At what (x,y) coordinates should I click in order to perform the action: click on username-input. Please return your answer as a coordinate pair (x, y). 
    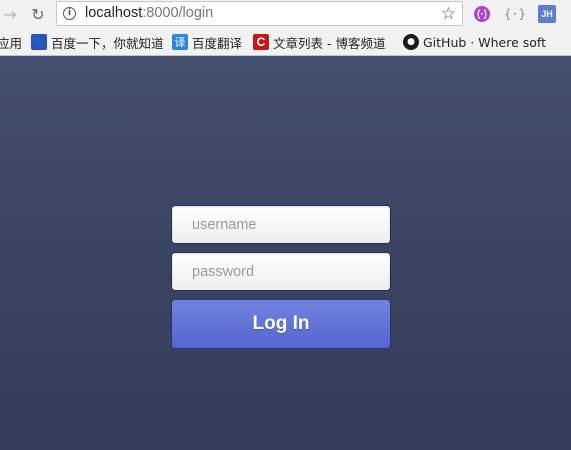
    Looking at the image, I should click on (281, 224).